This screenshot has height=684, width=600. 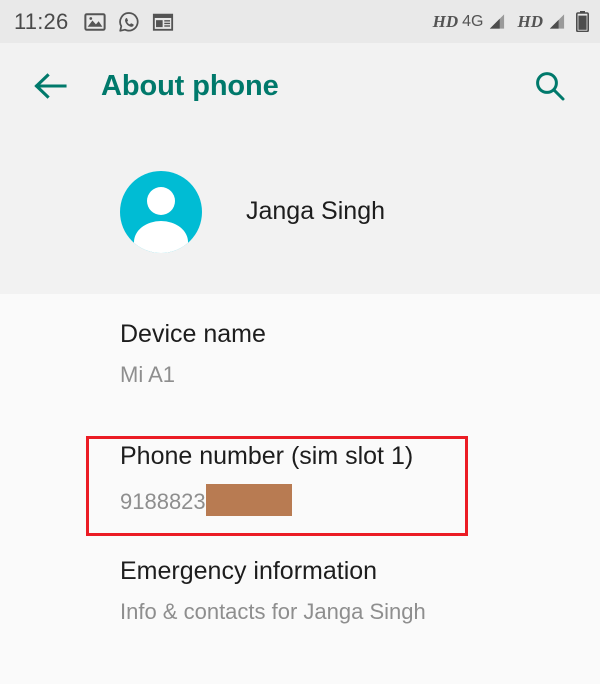 I want to click on app-bar: About phone, so click(x=300, y=86).